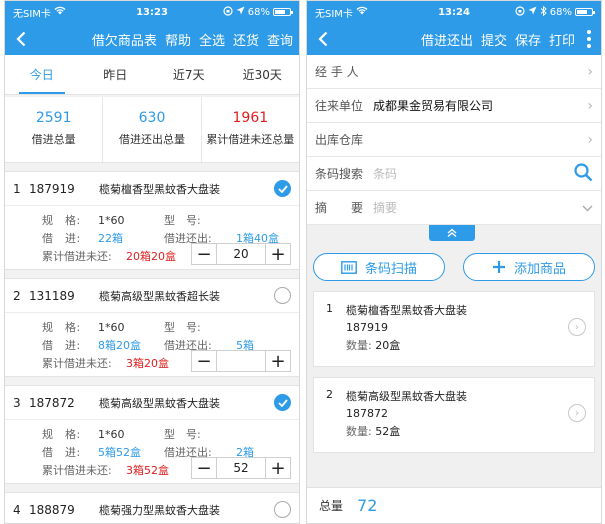 The image size is (605, 524). I want to click on tab-today: 今日, so click(42, 74).